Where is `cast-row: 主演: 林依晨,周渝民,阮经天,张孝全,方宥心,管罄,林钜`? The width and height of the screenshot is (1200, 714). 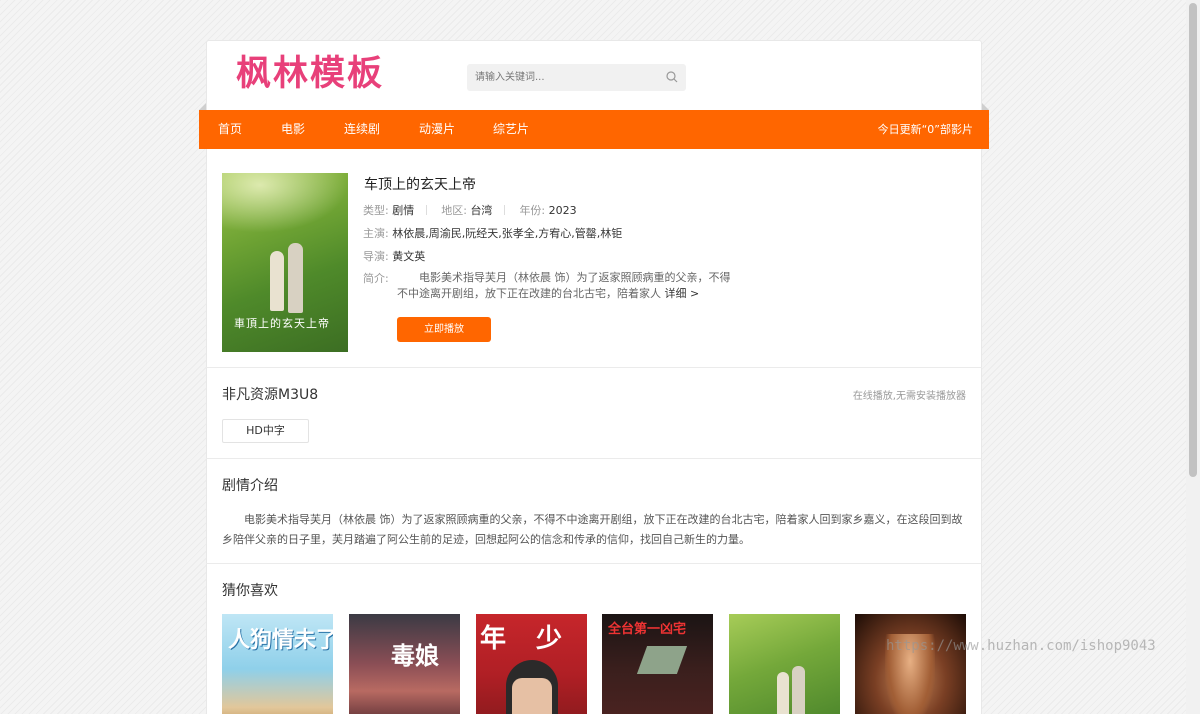
cast-row: 主演: 林依晨,周渝民,阮经天,张孝全,方宥心,管罄,林钜 is located at coordinates (492, 233).